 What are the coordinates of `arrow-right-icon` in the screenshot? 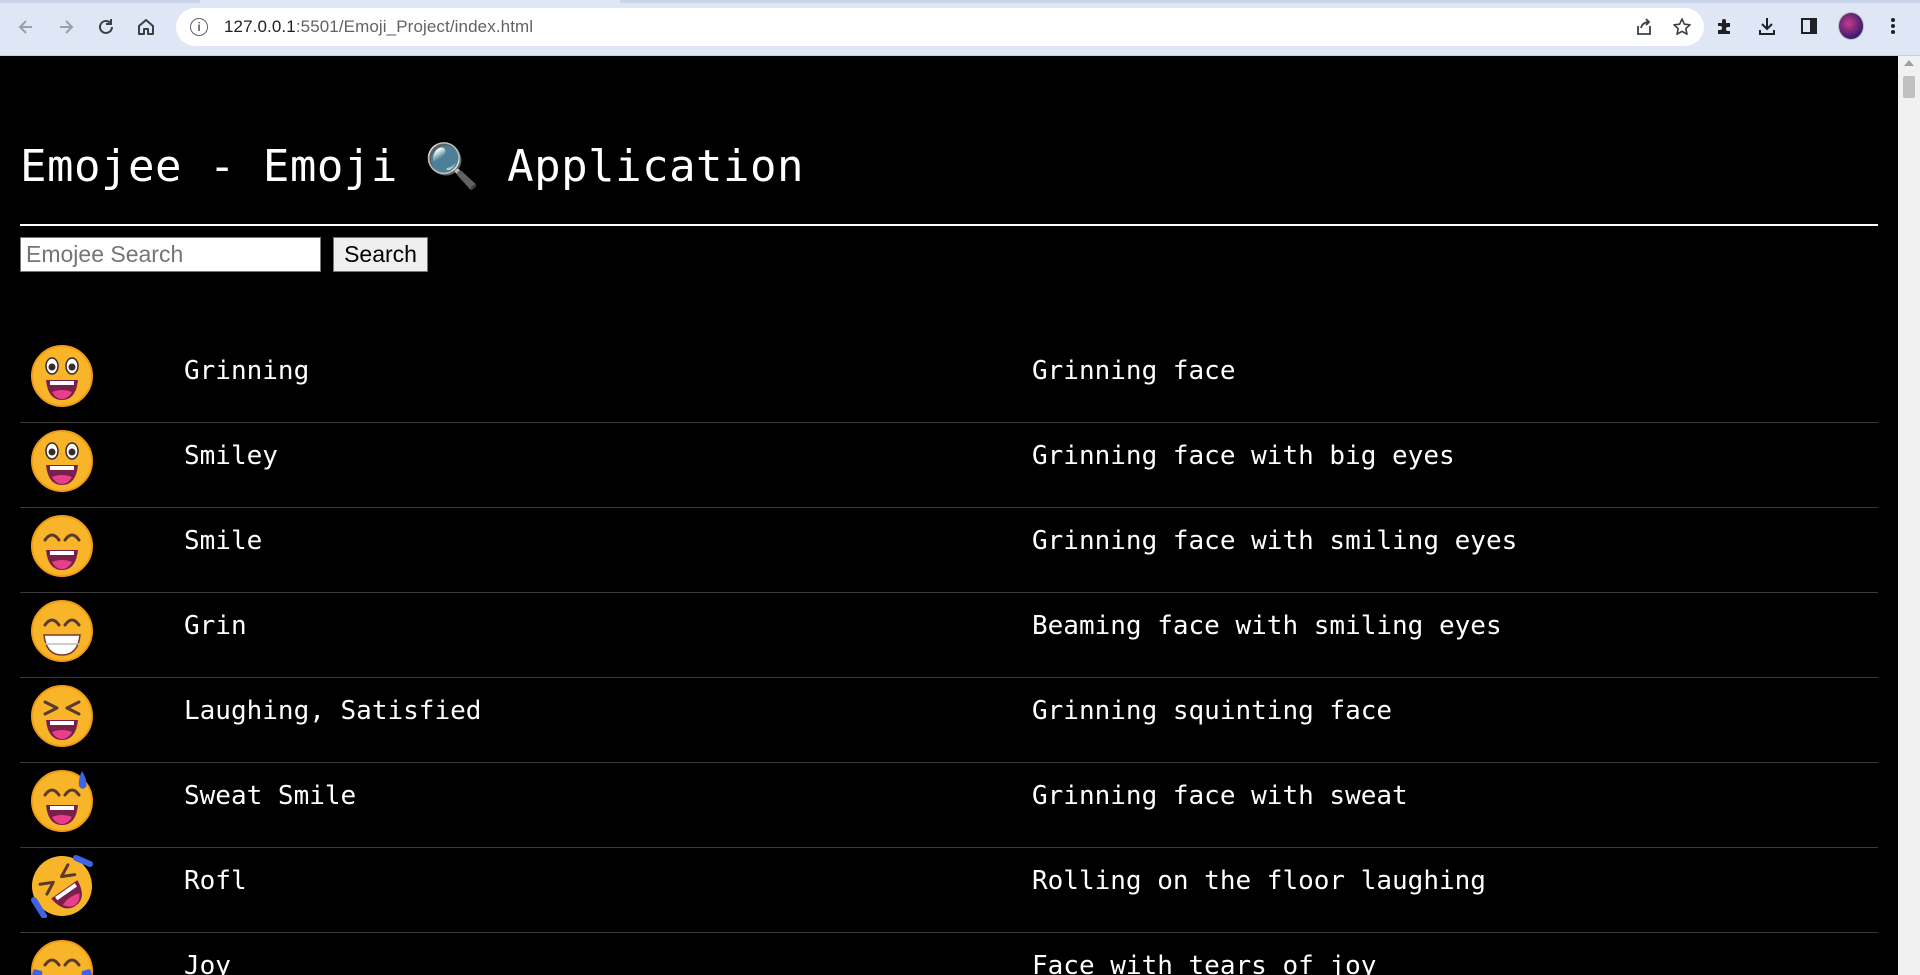 It's located at (67, 27).